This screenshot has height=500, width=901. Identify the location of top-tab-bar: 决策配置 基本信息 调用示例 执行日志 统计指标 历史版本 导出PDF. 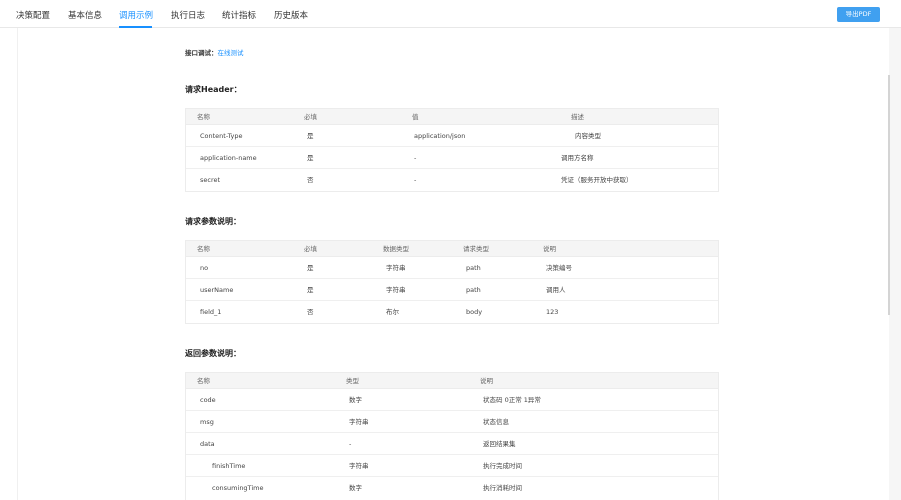
(450, 14).